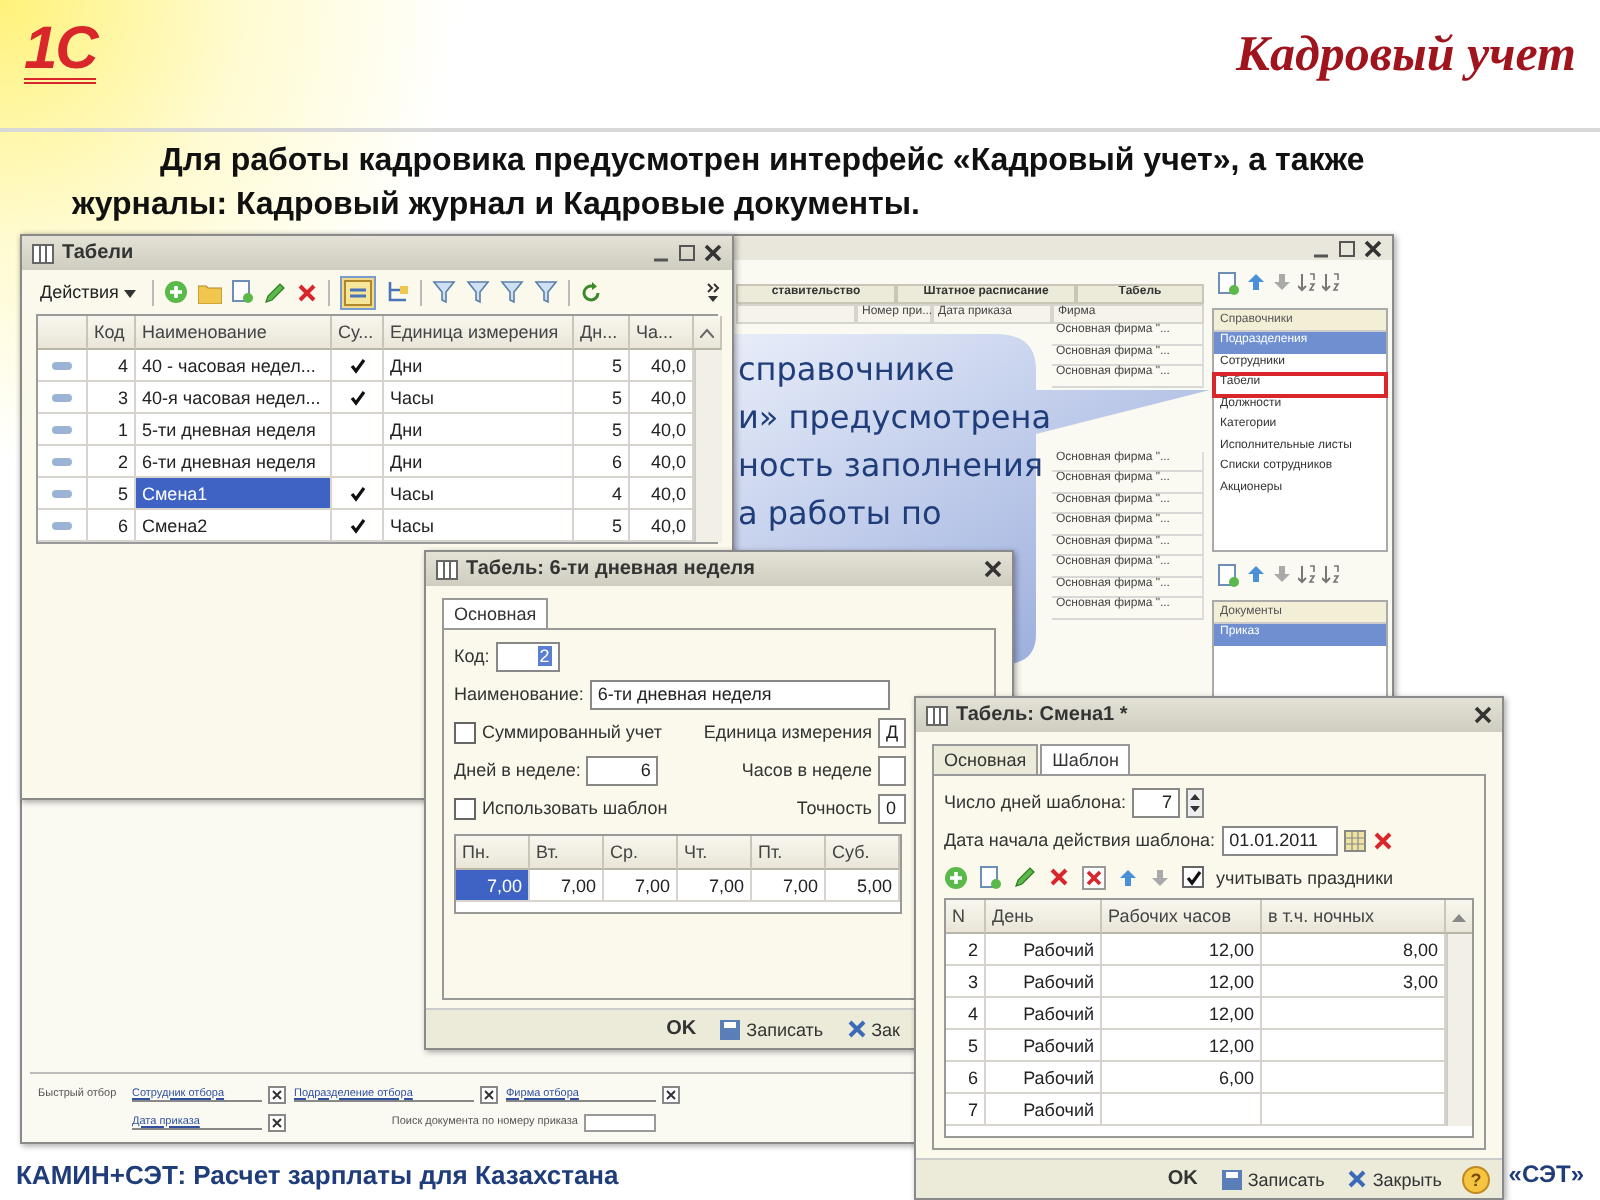 The width and height of the screenshot is (1600, 1200). I want to click on refresh-icon, so click(590, 292).